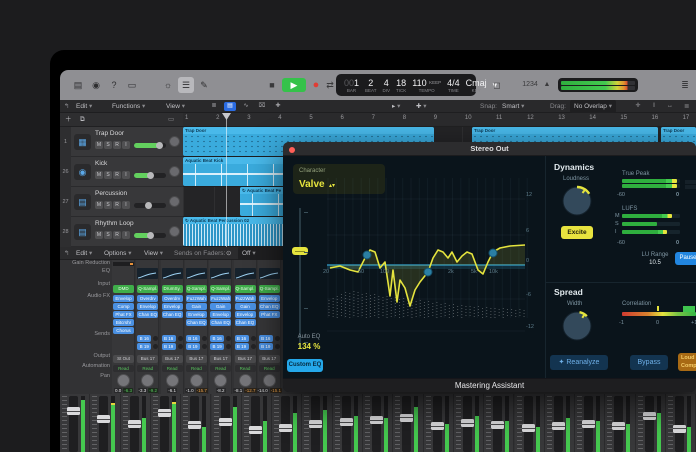 The height and width of the screenshot is (452, 696). Describe the element at coordinates (577, 232) in the screenshot. I see `excite-button: Excite` at that location.